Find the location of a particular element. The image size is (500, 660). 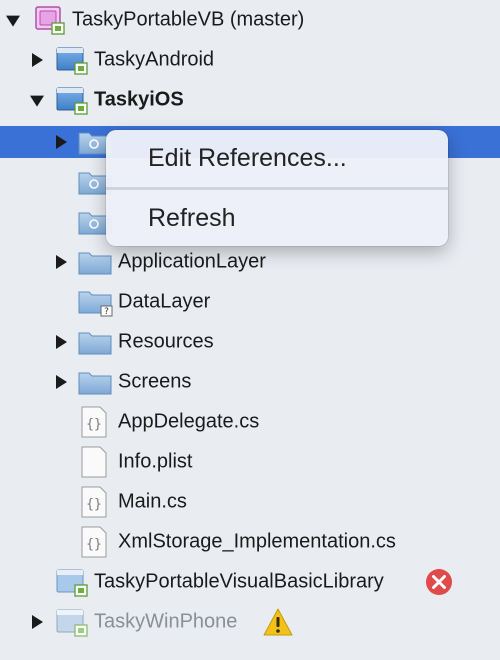

tree-row-folder: Screens is located at coordinates (250, 382).